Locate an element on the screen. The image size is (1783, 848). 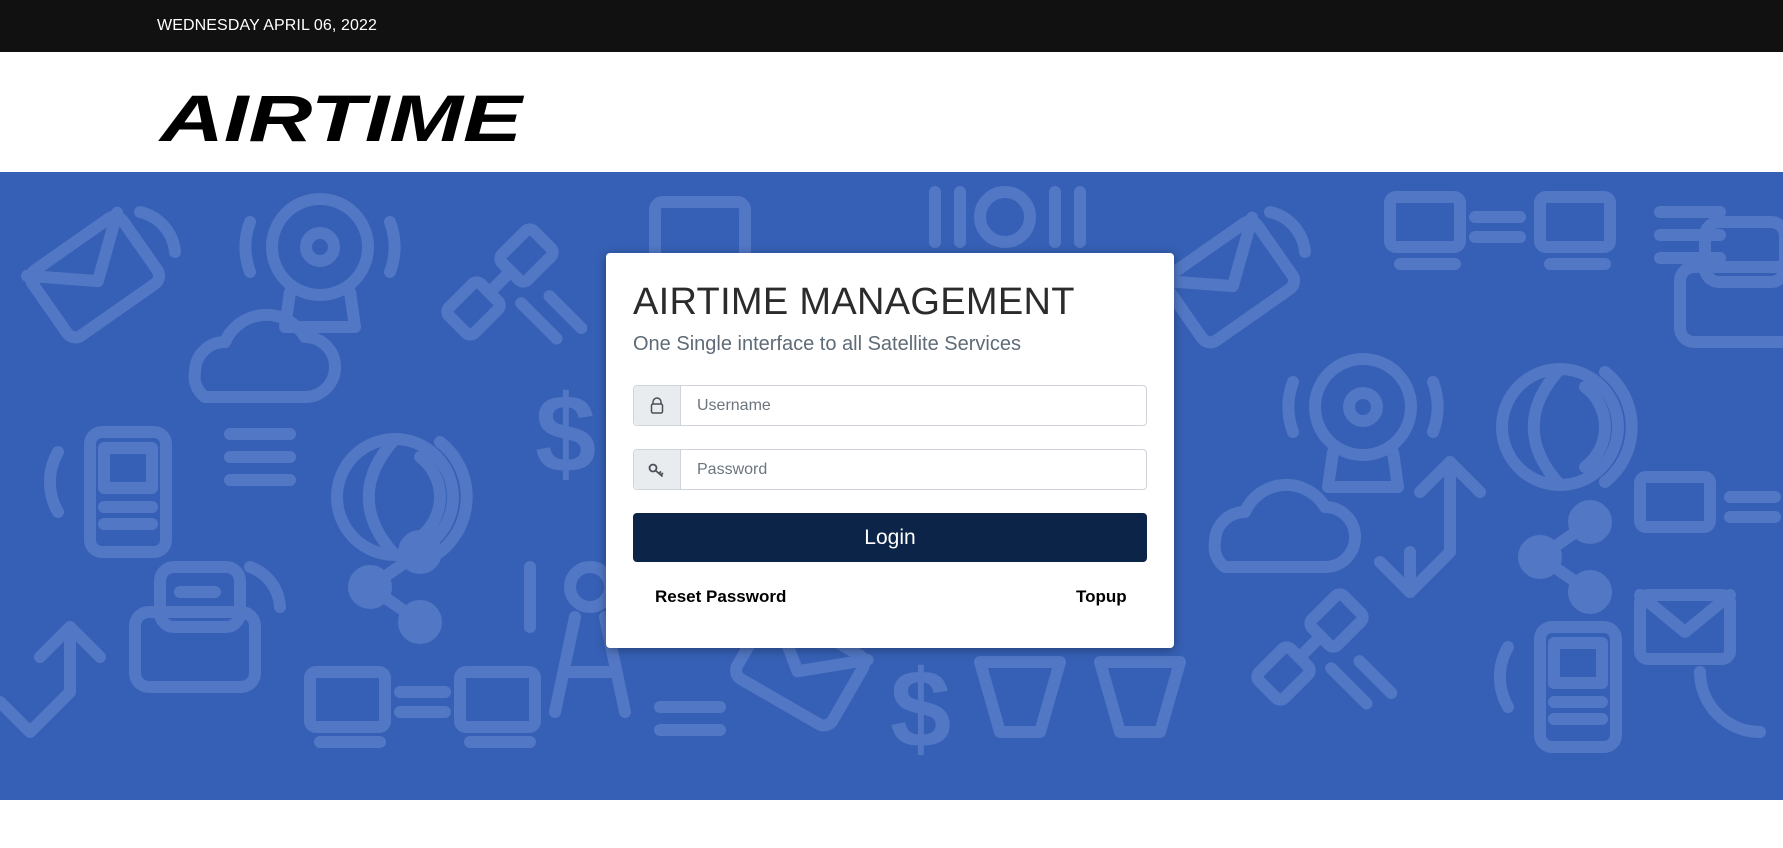
transfer-arrows-icon is located at coordinates (53, 679).